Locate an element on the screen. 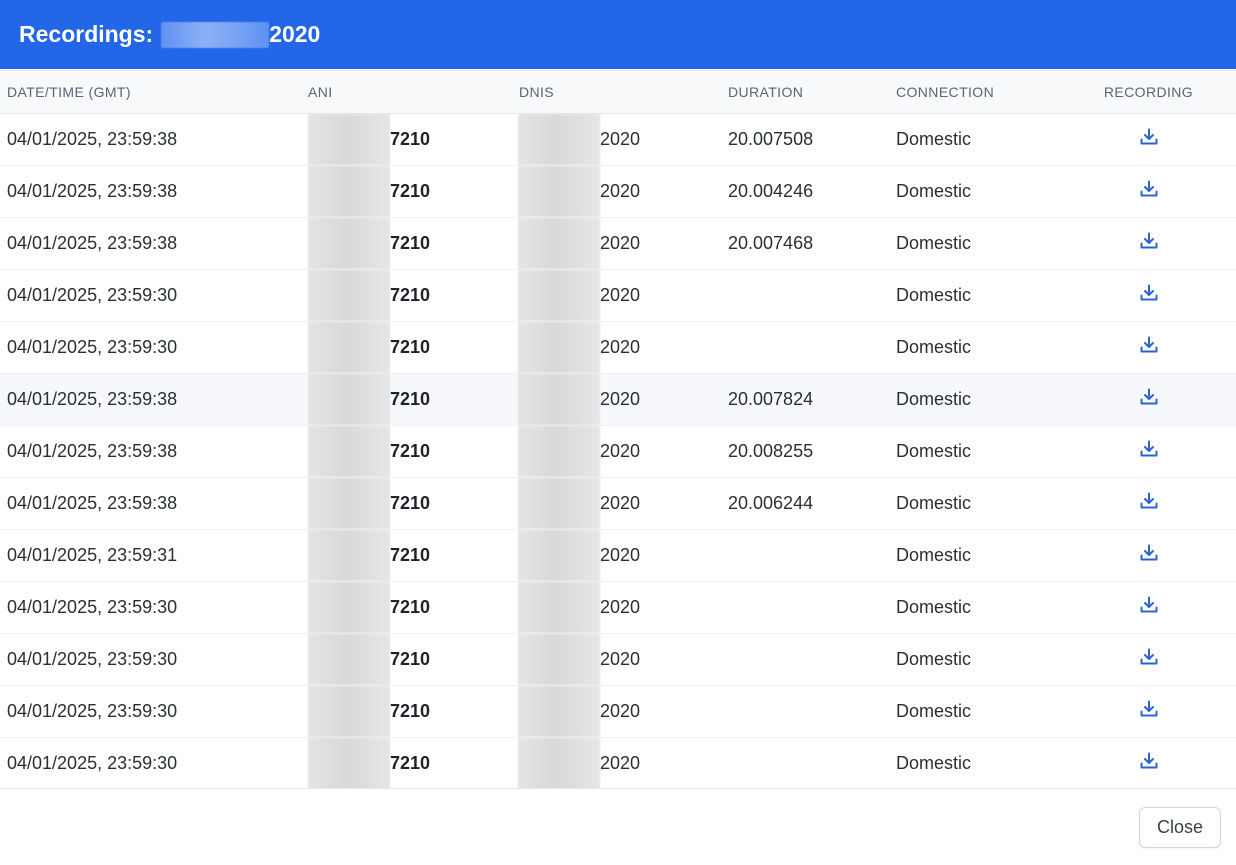  column-header-connection: CONNECTION is located at coordinates (945, 92).